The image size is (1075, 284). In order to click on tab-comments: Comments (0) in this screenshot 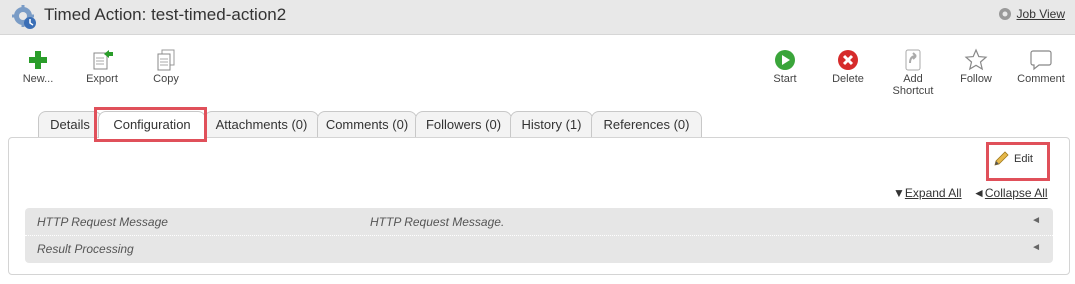, I will do `click(367, 124)`.